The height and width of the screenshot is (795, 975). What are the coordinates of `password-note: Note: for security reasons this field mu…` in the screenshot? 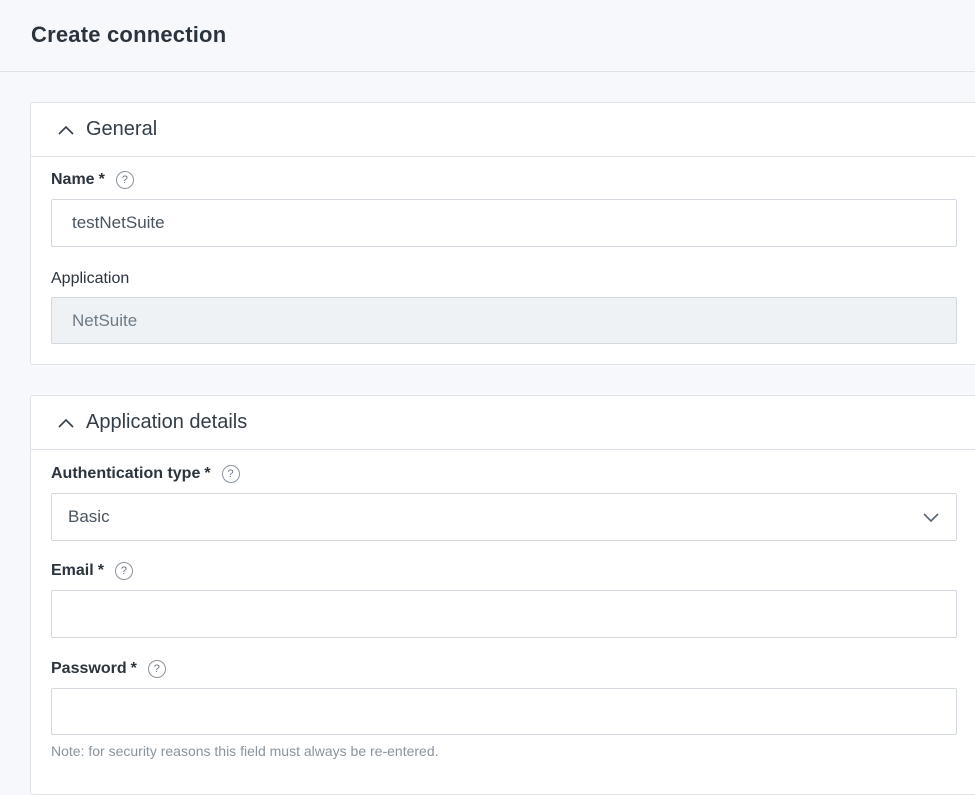 It's located at (245, 751).